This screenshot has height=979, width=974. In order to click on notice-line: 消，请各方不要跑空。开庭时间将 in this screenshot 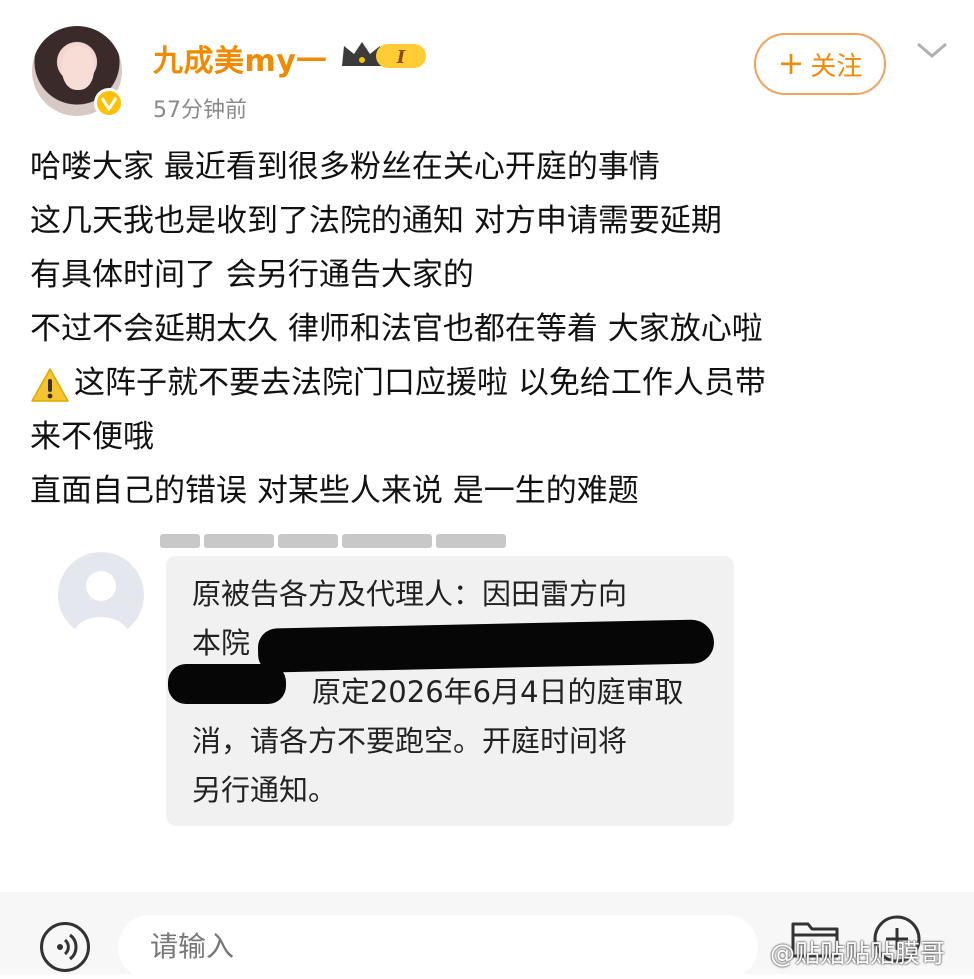, I will do `click(410, 741)`.